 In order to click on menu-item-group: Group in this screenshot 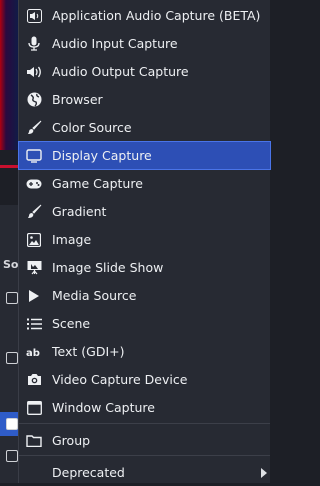, I will do `click(144, 440)`.